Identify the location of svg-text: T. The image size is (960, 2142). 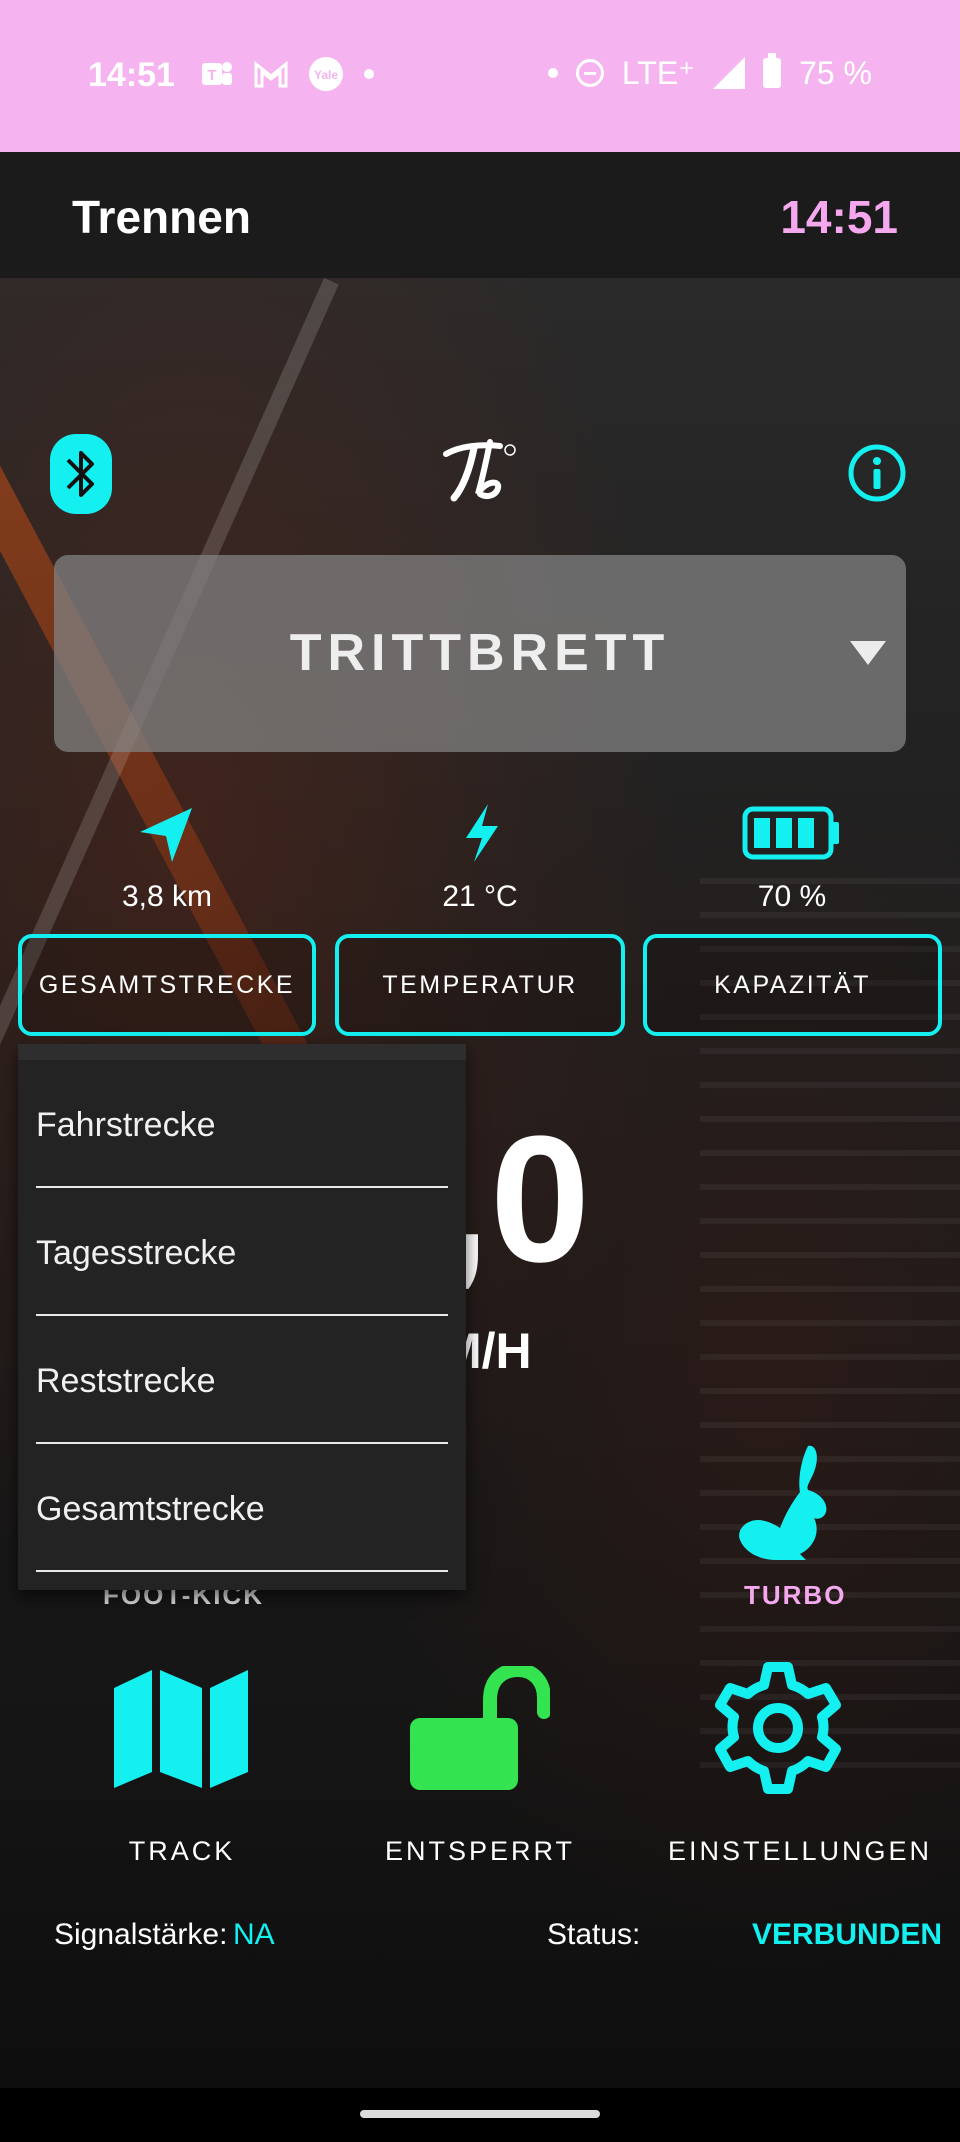
(211, 75).